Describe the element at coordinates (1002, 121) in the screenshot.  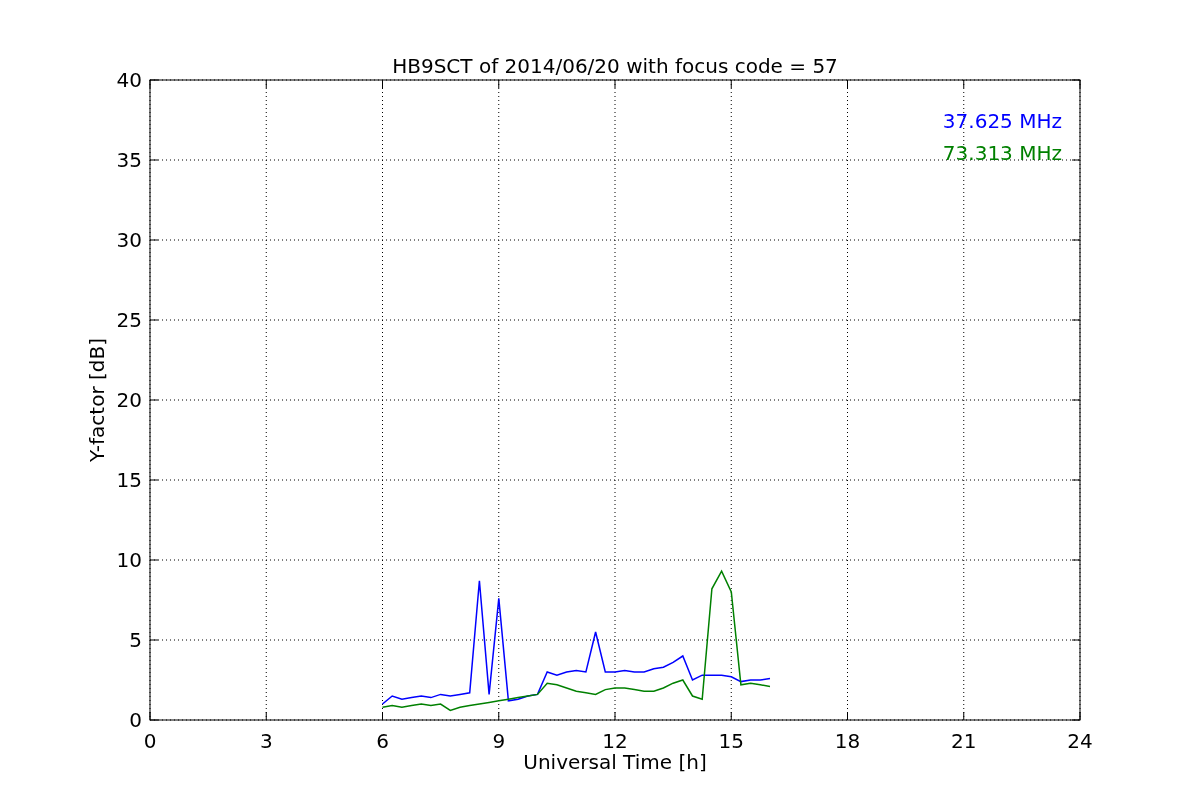
I see `legend-label: 37.625 MHz` at that location.